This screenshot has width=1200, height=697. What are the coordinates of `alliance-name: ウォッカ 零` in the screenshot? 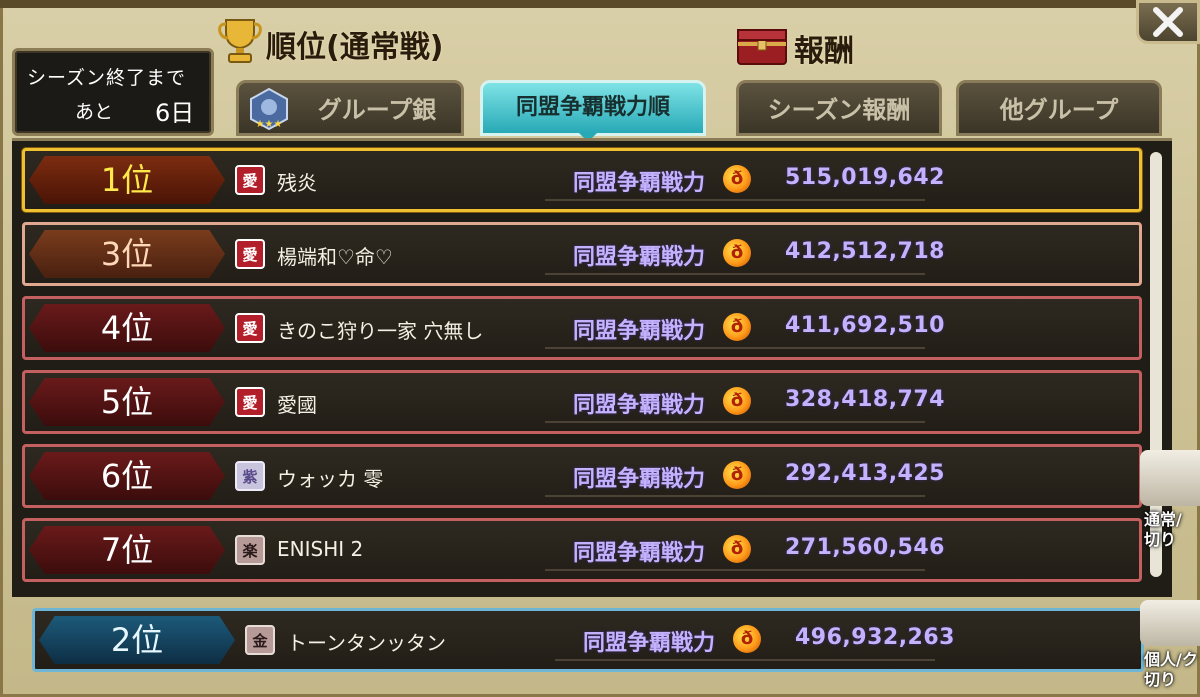 It's located at (330, 479).